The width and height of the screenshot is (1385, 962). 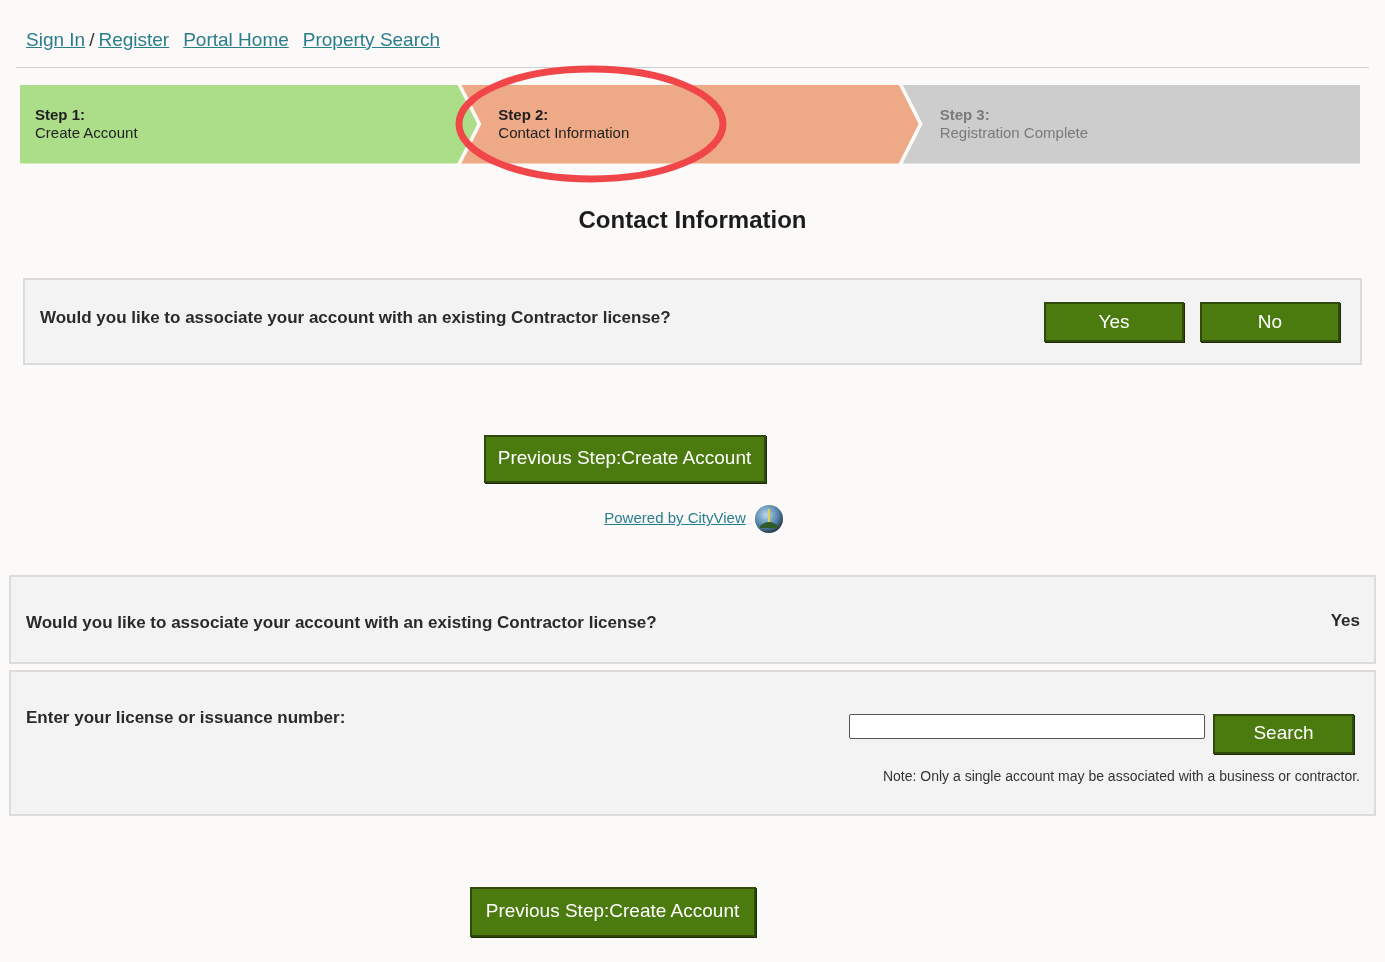 I want to click on page-title: Contact Information, so click(x=692, y=219).